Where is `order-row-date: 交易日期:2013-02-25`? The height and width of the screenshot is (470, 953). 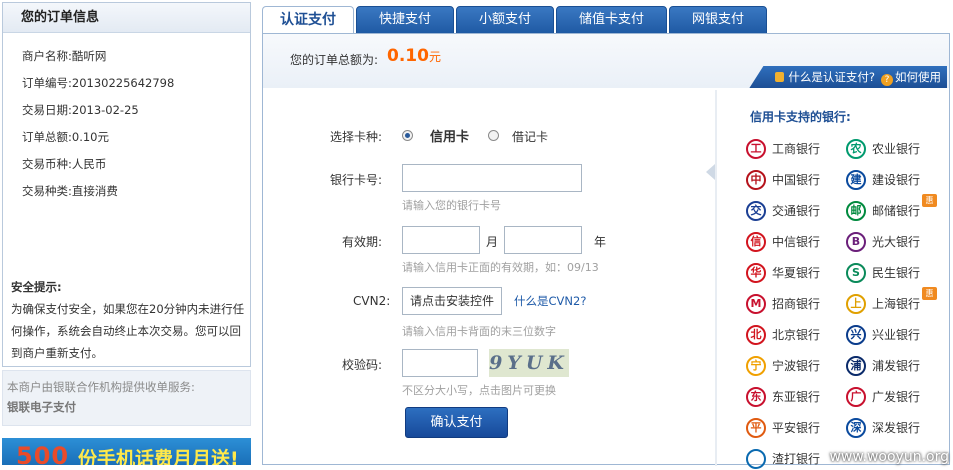 order-row-date: 交易日期:2013-02-25 is located at coordinates (136, 110).